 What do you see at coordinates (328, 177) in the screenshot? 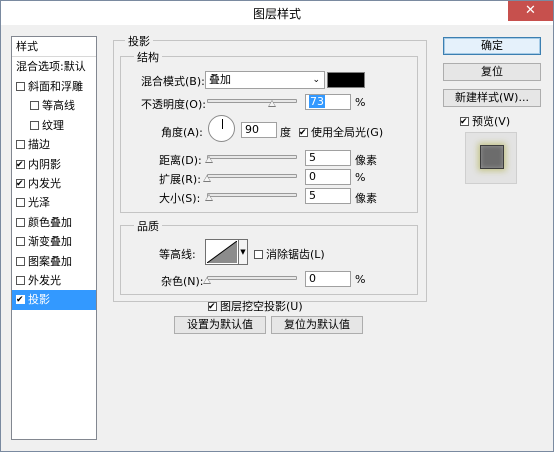
I see `spread-input: 0` at bounding box center [328, 177].